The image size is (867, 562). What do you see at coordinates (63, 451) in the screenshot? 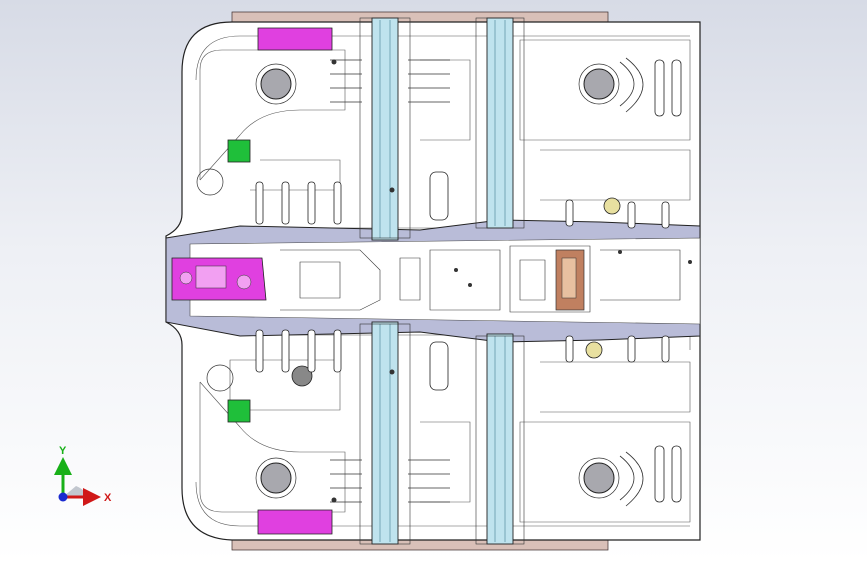
I see `y-axis-label: Y` at bounding box center [63, 451].